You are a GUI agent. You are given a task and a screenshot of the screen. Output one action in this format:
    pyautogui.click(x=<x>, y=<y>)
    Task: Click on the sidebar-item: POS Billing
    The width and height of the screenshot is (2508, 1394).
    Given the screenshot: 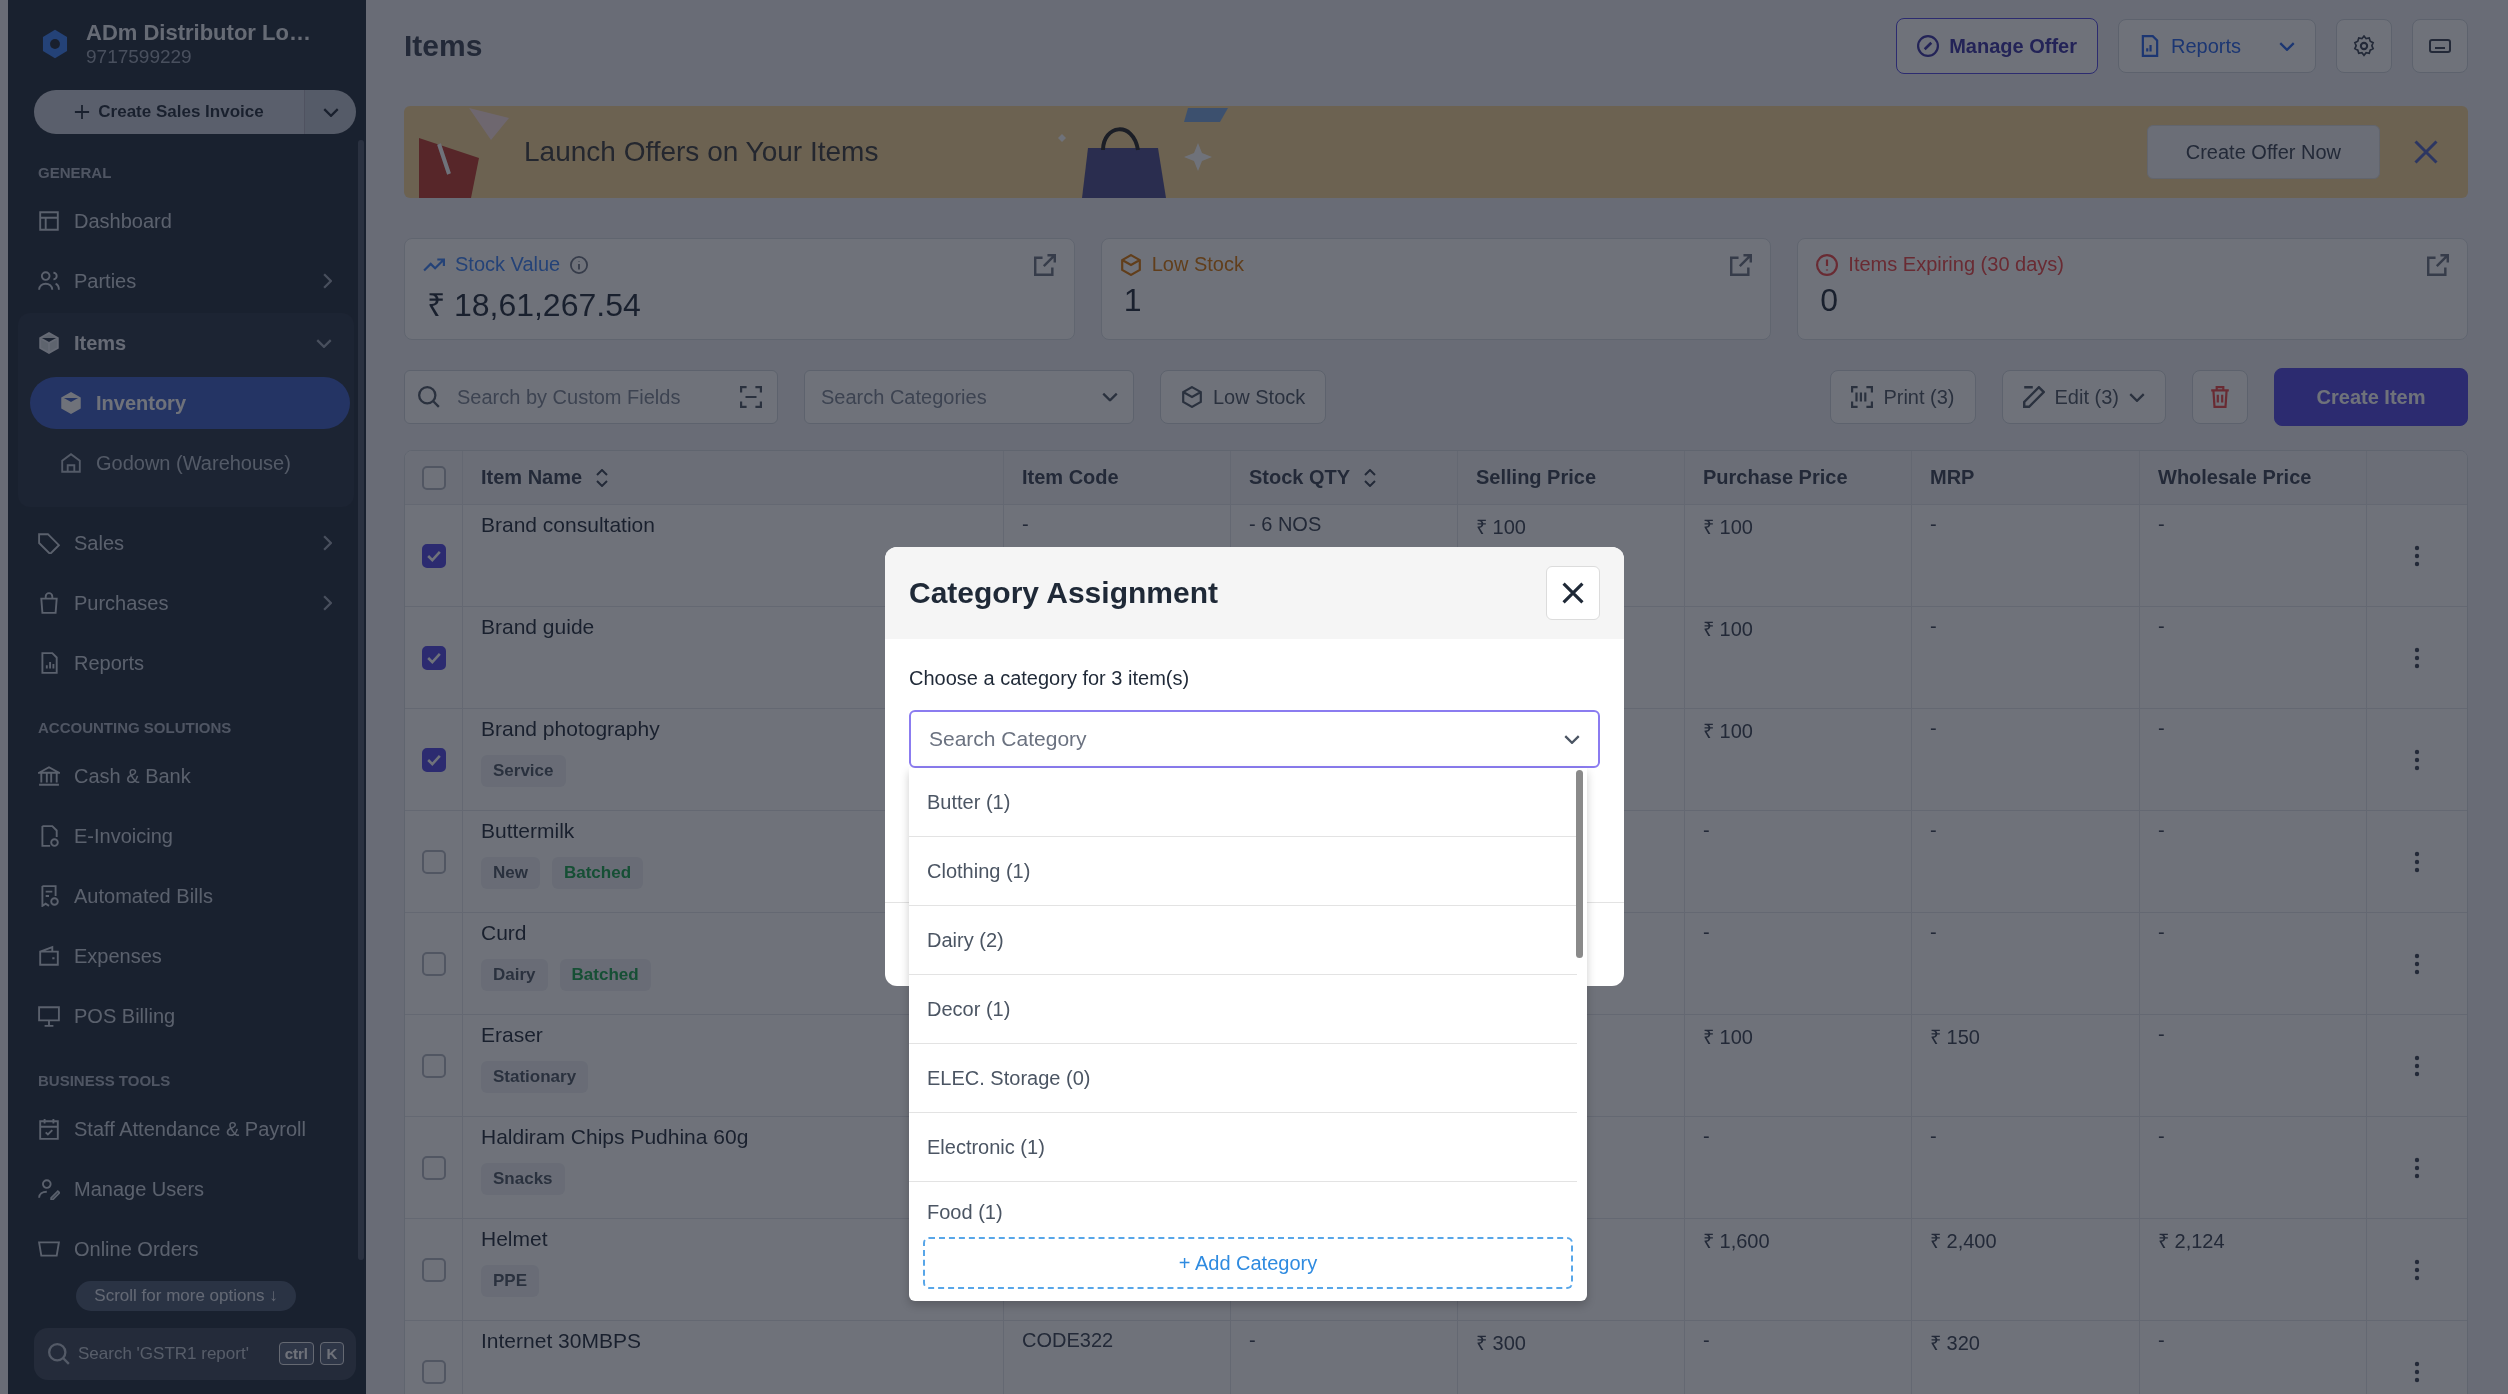 What is the action you would take?
    pyautogui.click(x=186, y=1016)
    